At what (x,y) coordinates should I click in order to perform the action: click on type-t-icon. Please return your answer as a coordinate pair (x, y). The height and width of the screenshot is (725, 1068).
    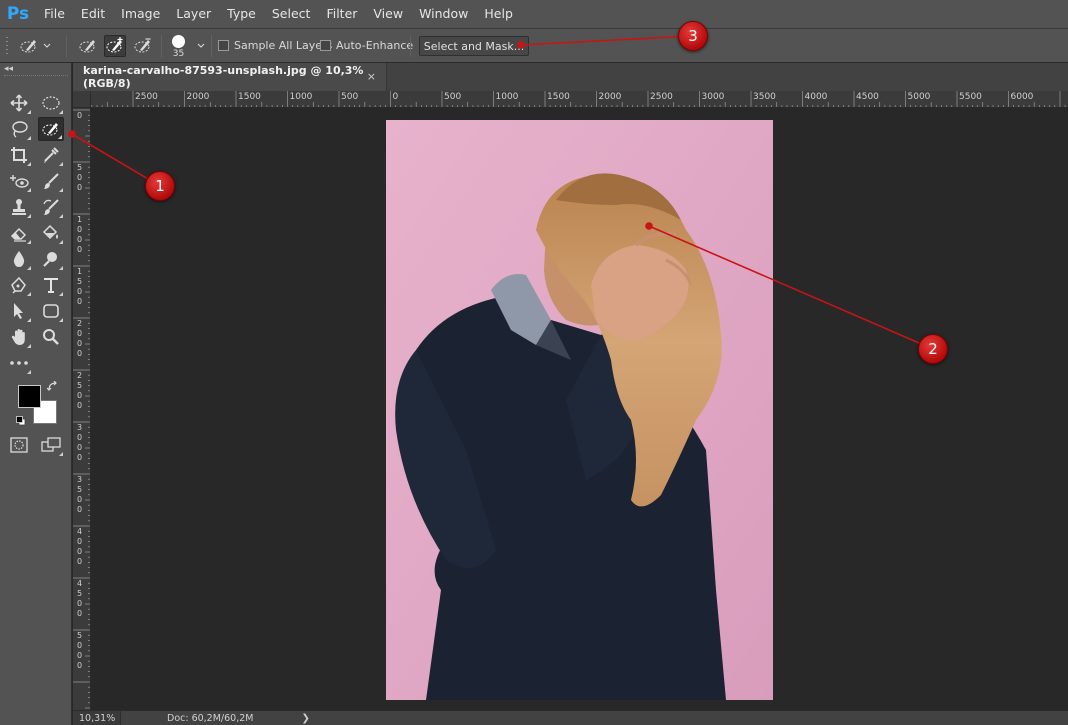
    Looking at the image, I should click on (51, 285).